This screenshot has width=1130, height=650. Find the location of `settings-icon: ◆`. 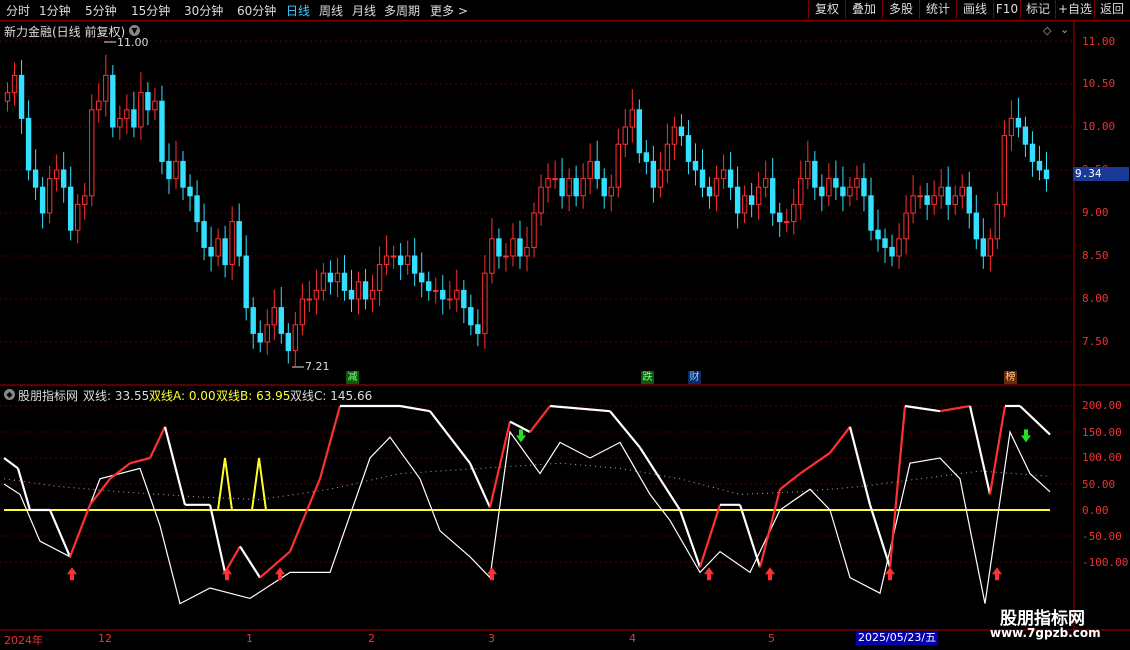

settings-icon: ◆ is located at coordinates (9, 394).